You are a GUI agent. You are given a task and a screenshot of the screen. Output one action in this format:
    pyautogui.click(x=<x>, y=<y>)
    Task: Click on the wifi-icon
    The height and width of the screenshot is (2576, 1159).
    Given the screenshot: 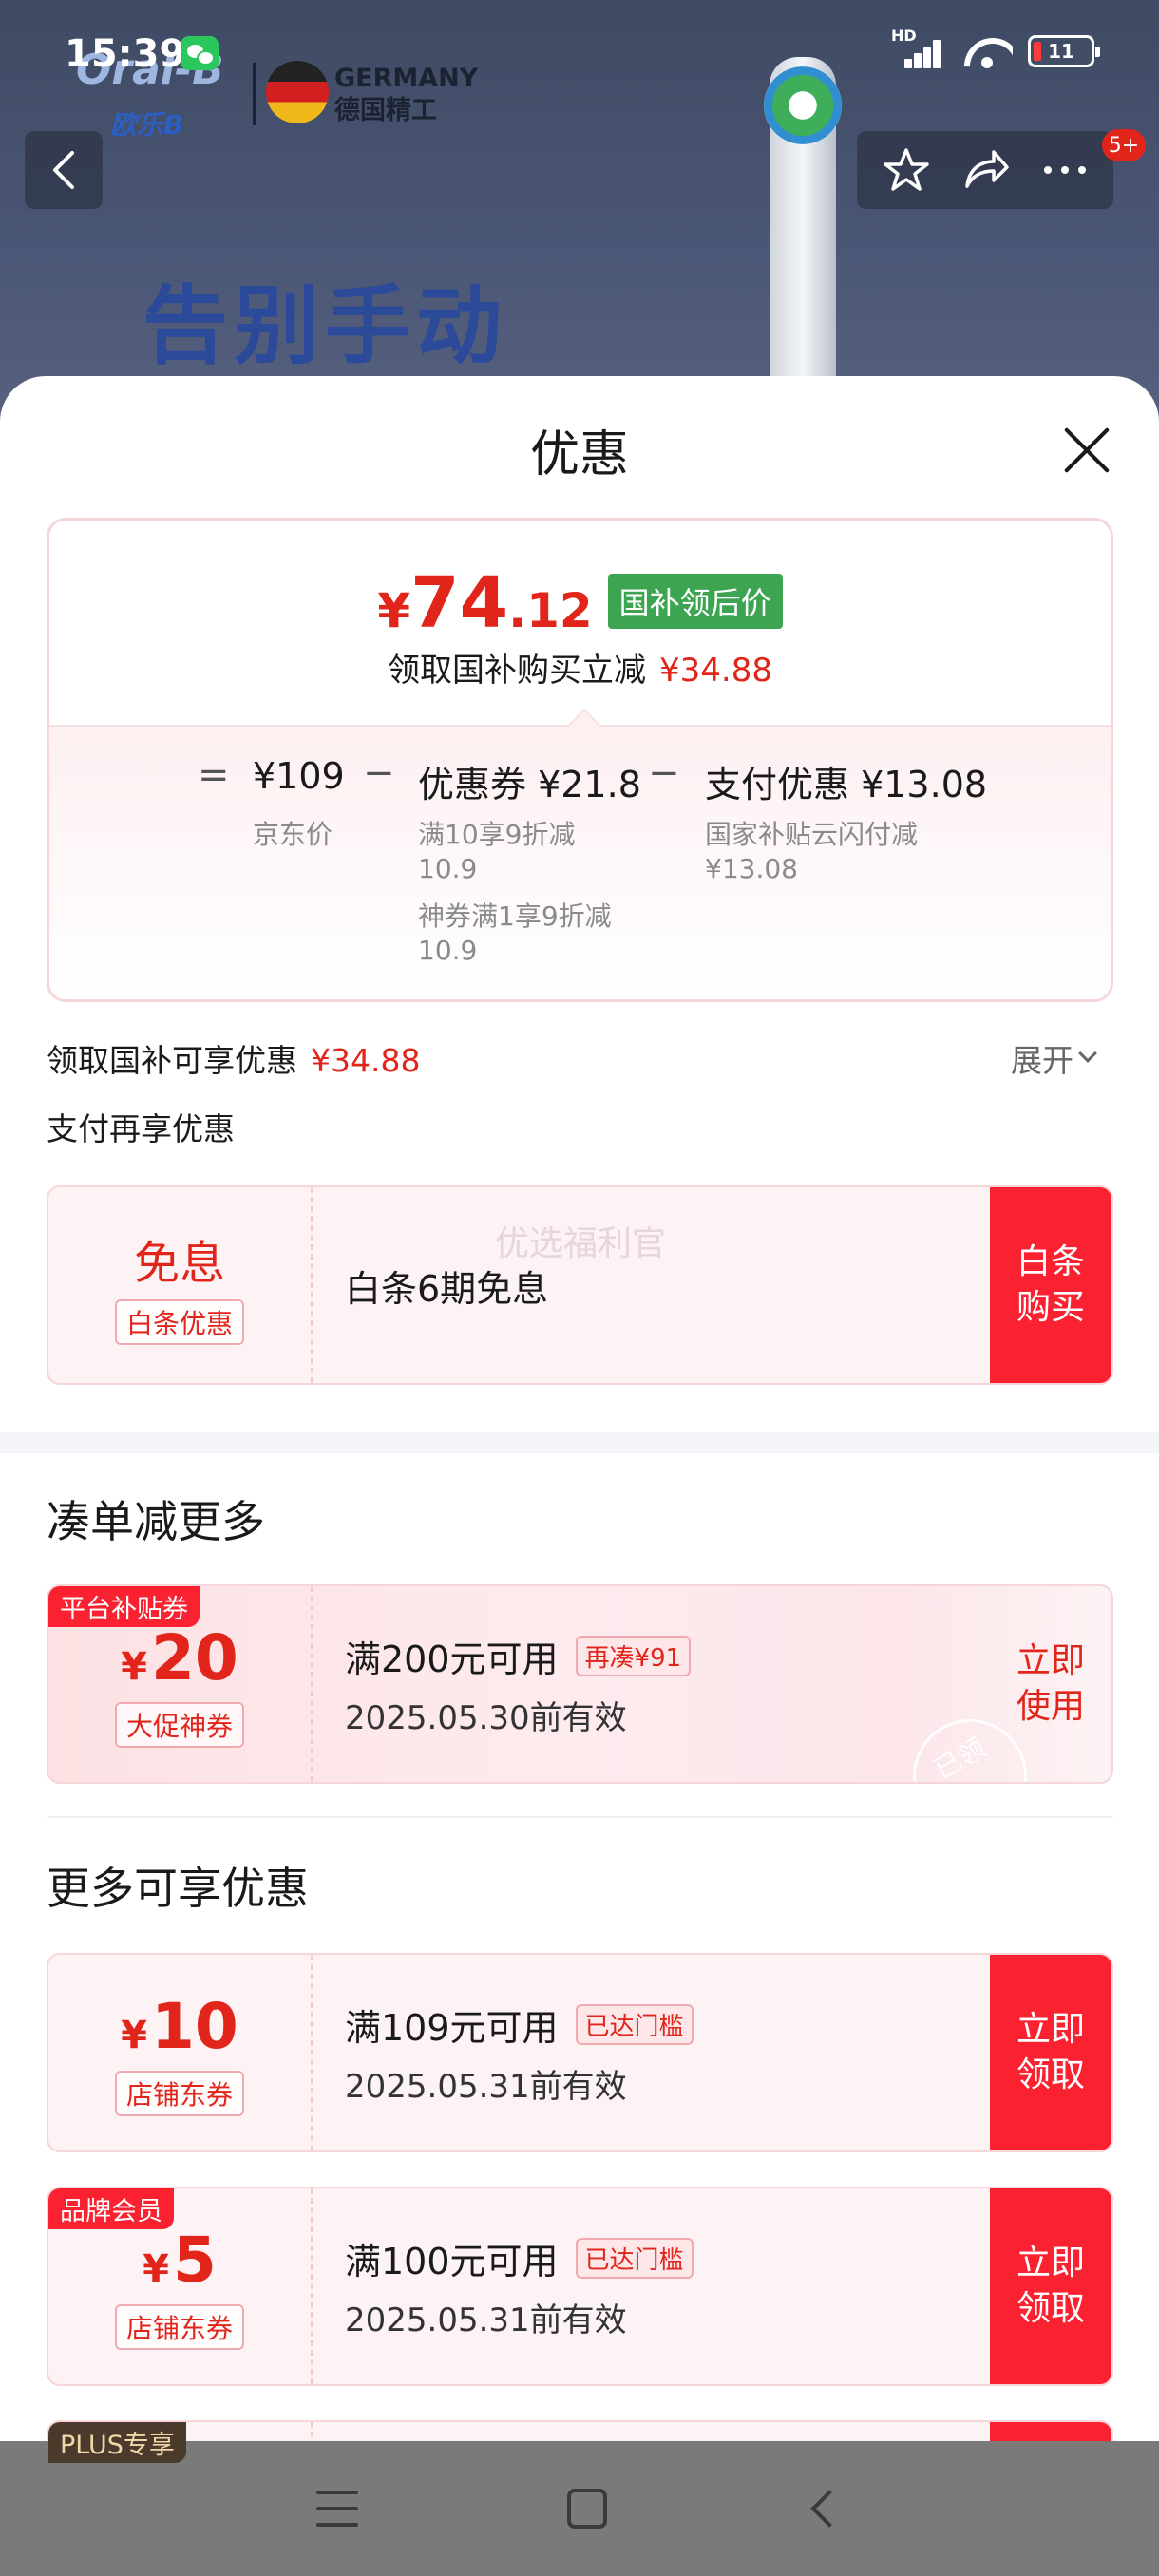 What is the action you would take?
    pyautogui.click(x=987, y=51)
    